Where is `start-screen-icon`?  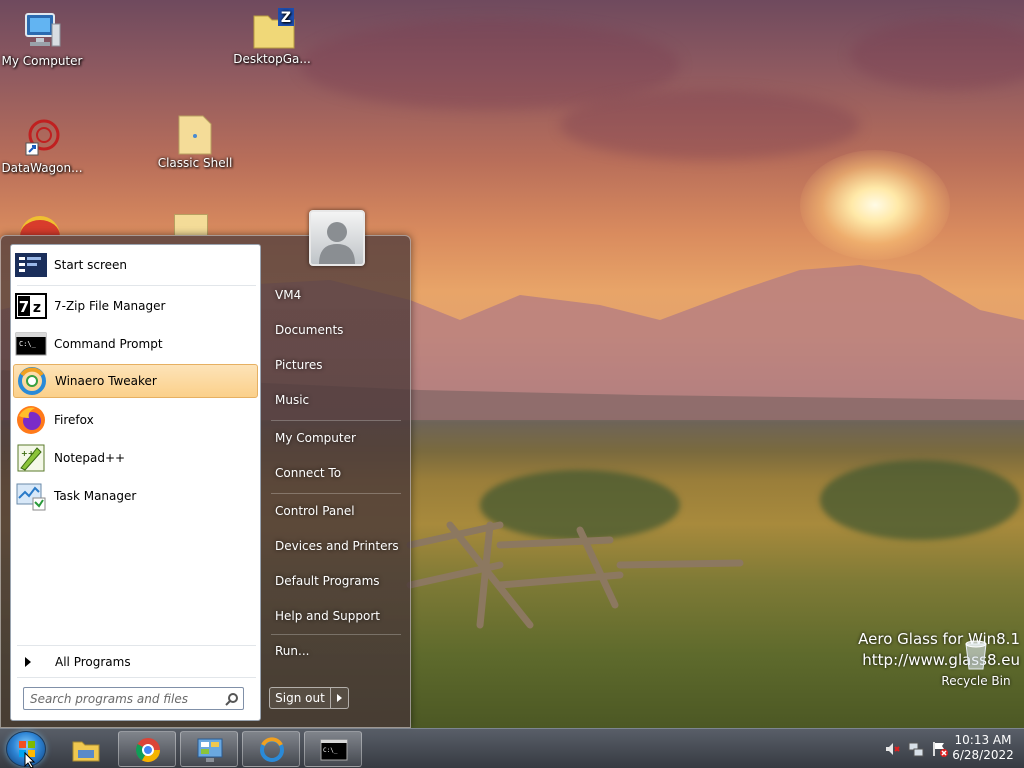
start-screen-icon is located at coordinates (31, 265).